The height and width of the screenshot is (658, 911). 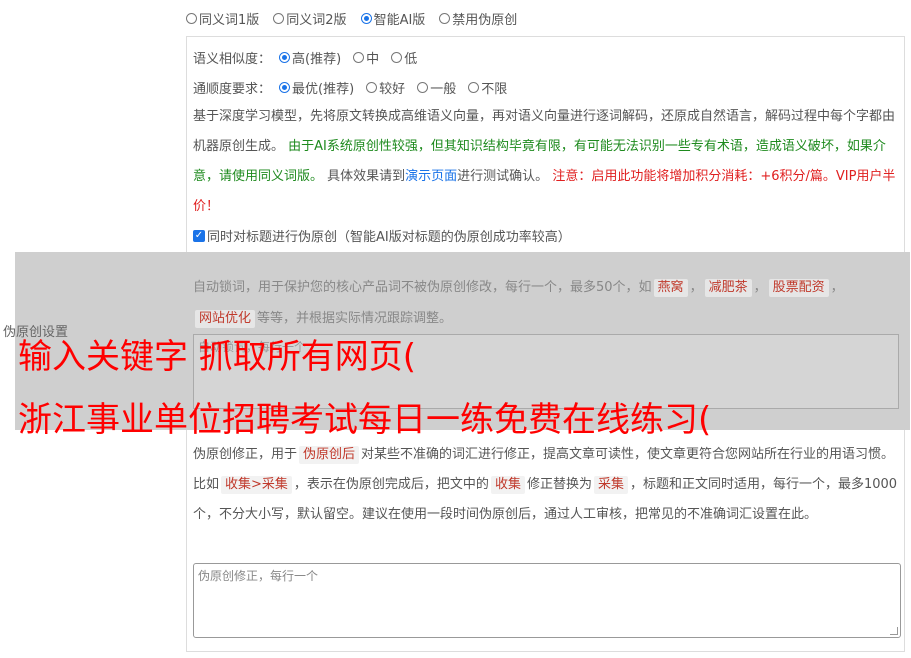 I want to click on radio-similarity-low, so click(x=397, y=57).